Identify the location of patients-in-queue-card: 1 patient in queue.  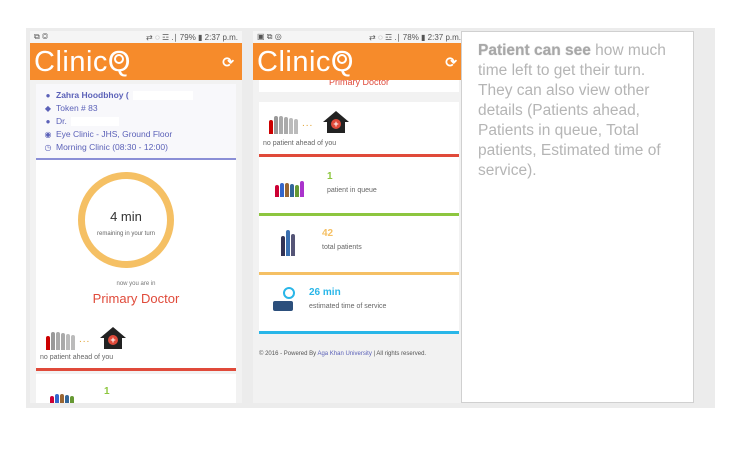
(359, 186).